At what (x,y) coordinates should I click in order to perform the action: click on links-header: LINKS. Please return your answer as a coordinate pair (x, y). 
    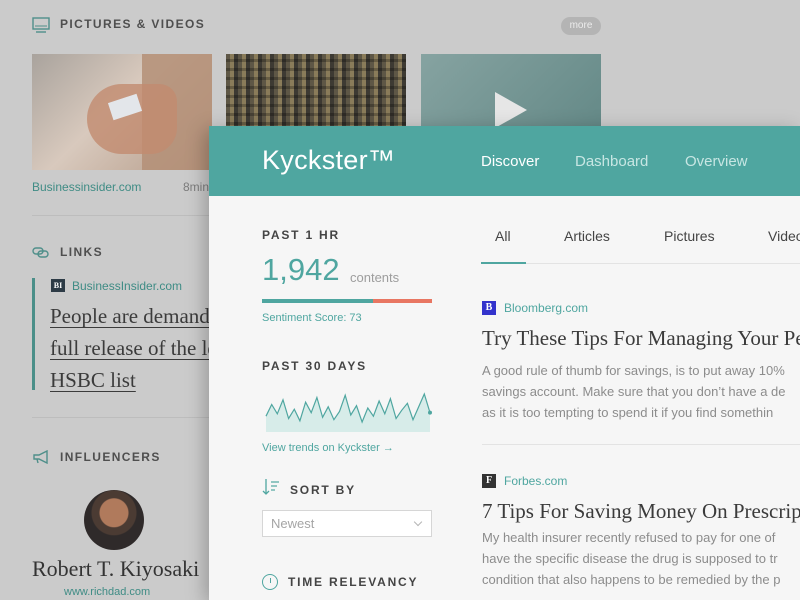
    Looking at the image, I should click on (67, 252).